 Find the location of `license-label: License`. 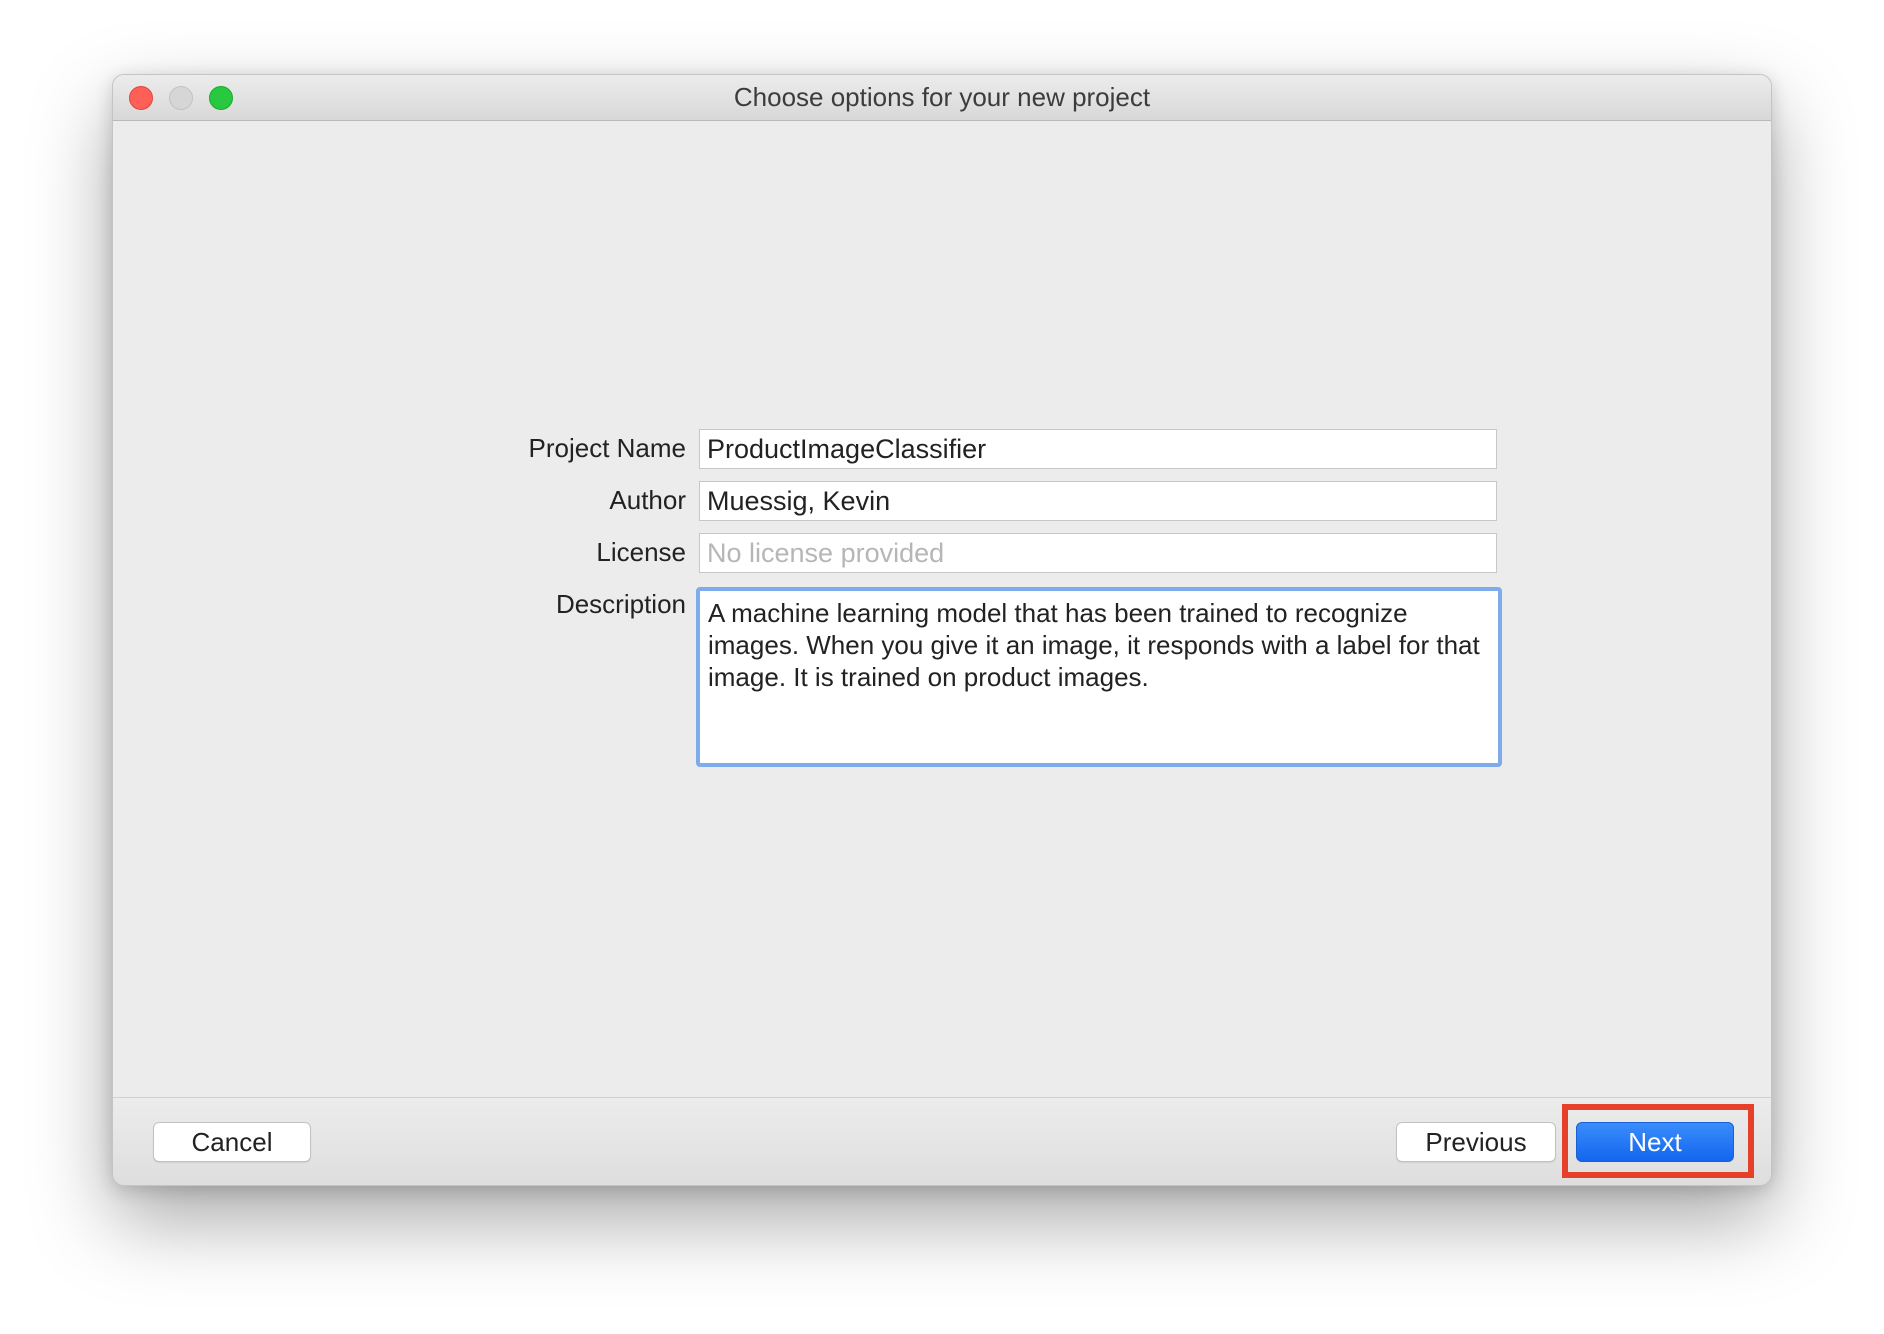

license-label: License is located at coordinates (641, 552).